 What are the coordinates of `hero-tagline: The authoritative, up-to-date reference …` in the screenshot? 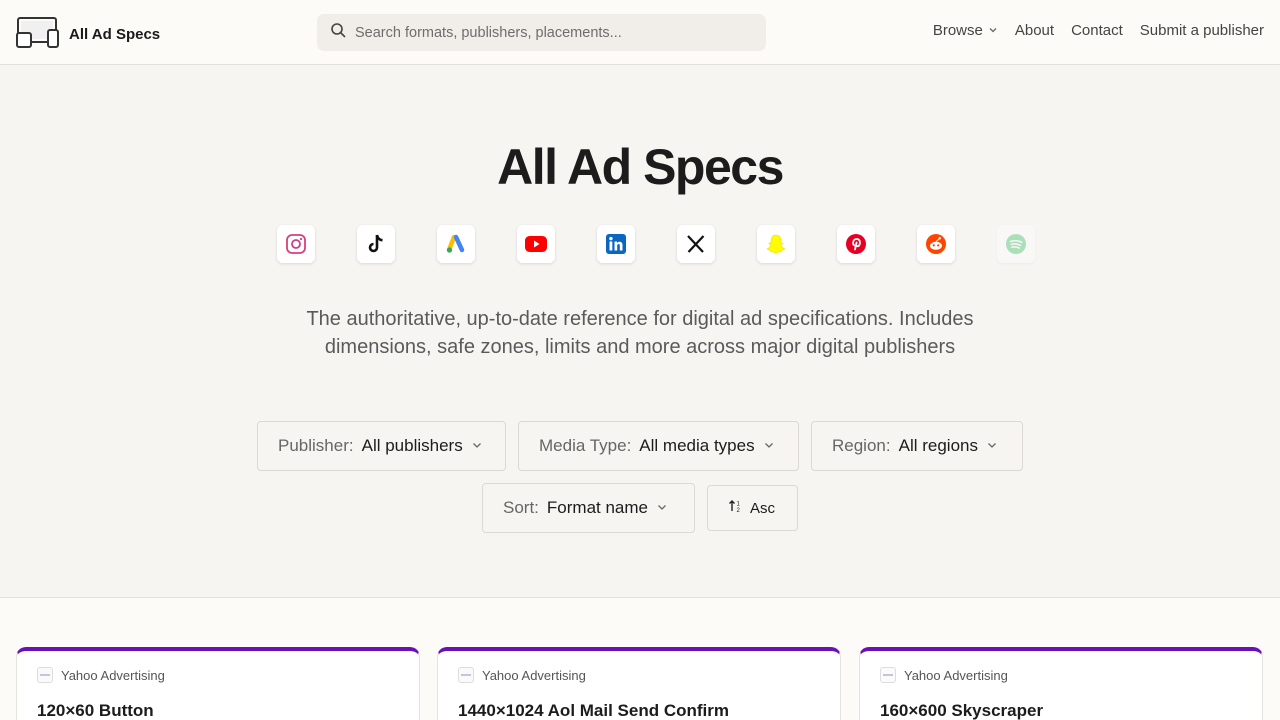 It's located at (640, 333).